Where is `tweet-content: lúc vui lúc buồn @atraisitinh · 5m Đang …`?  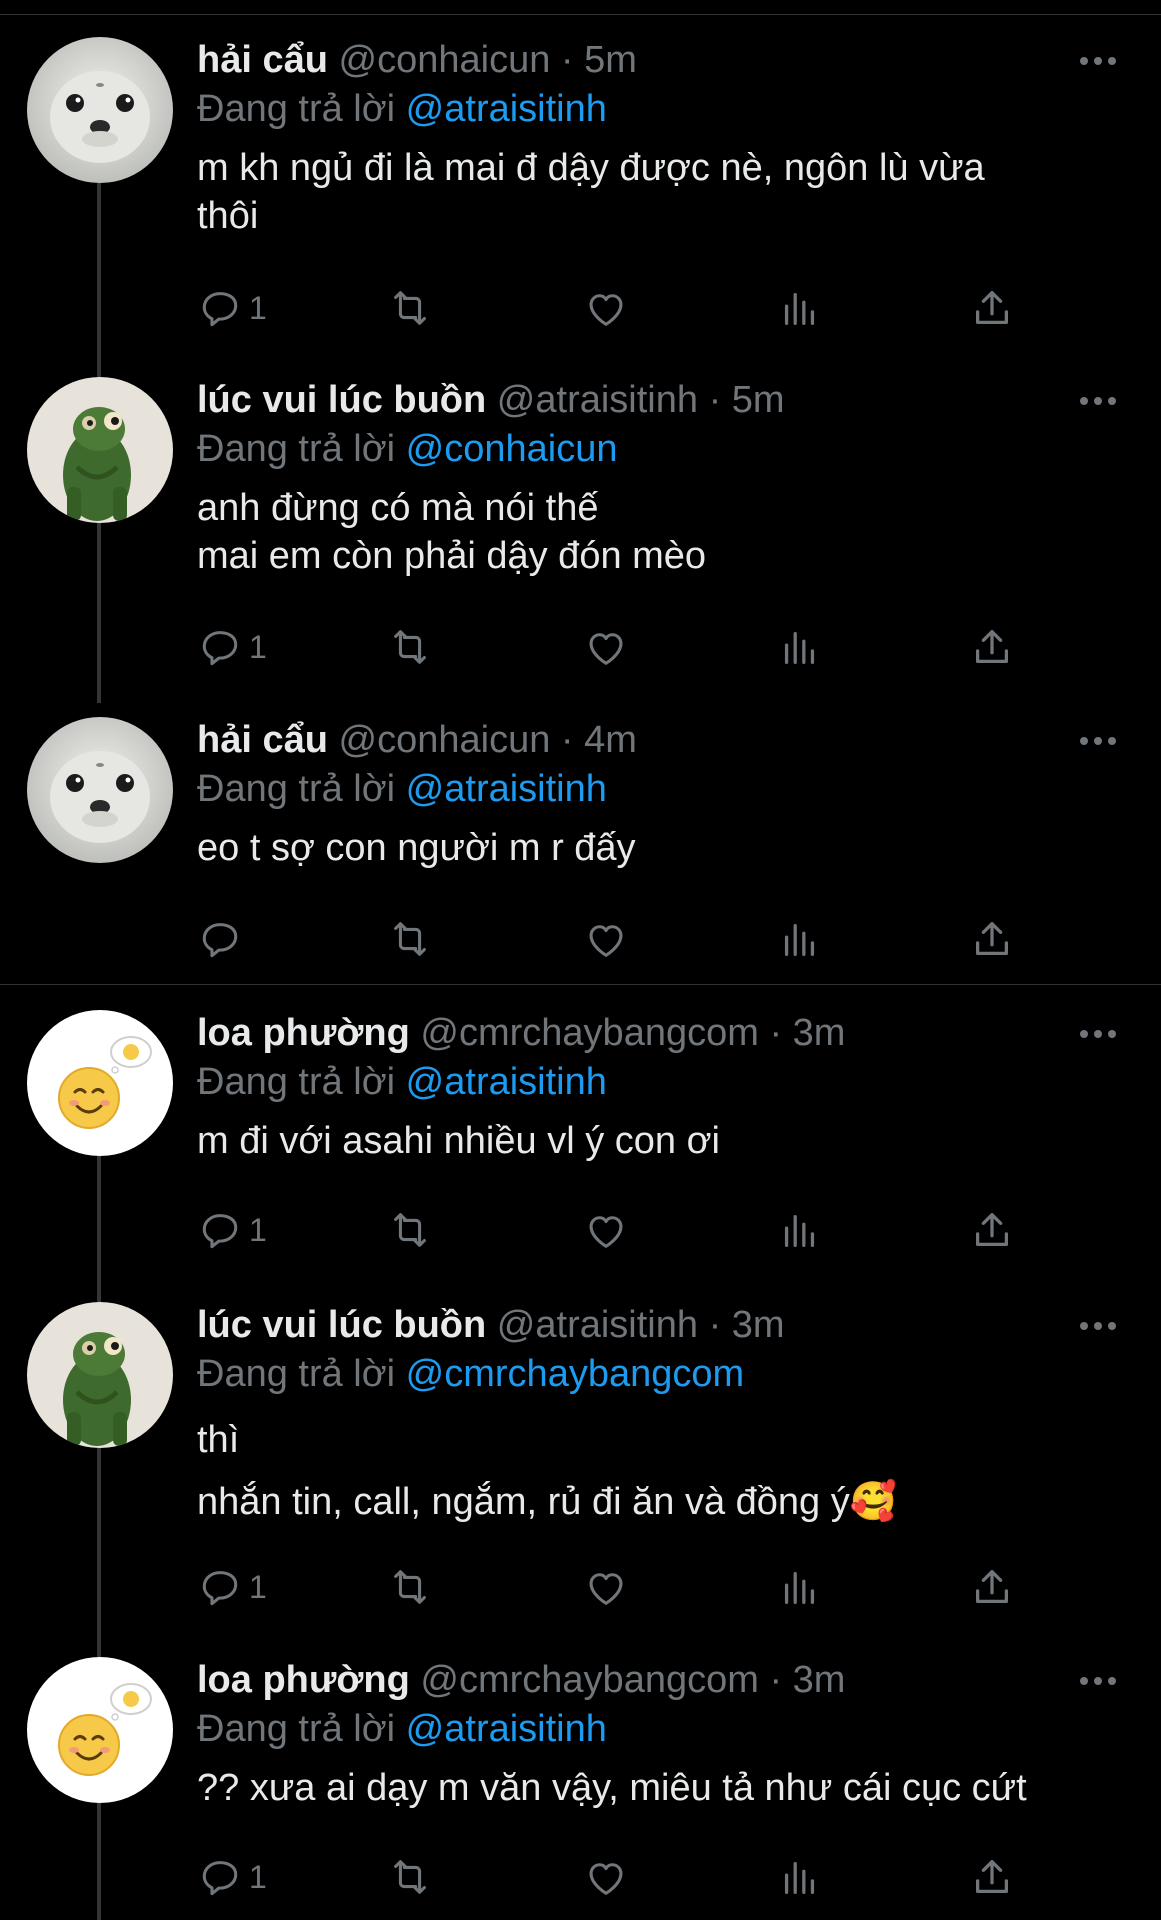 tweet-content: lúc vui lúc buồn @atraisitinh · 5m Đang … is located at coordinates (659, 478).